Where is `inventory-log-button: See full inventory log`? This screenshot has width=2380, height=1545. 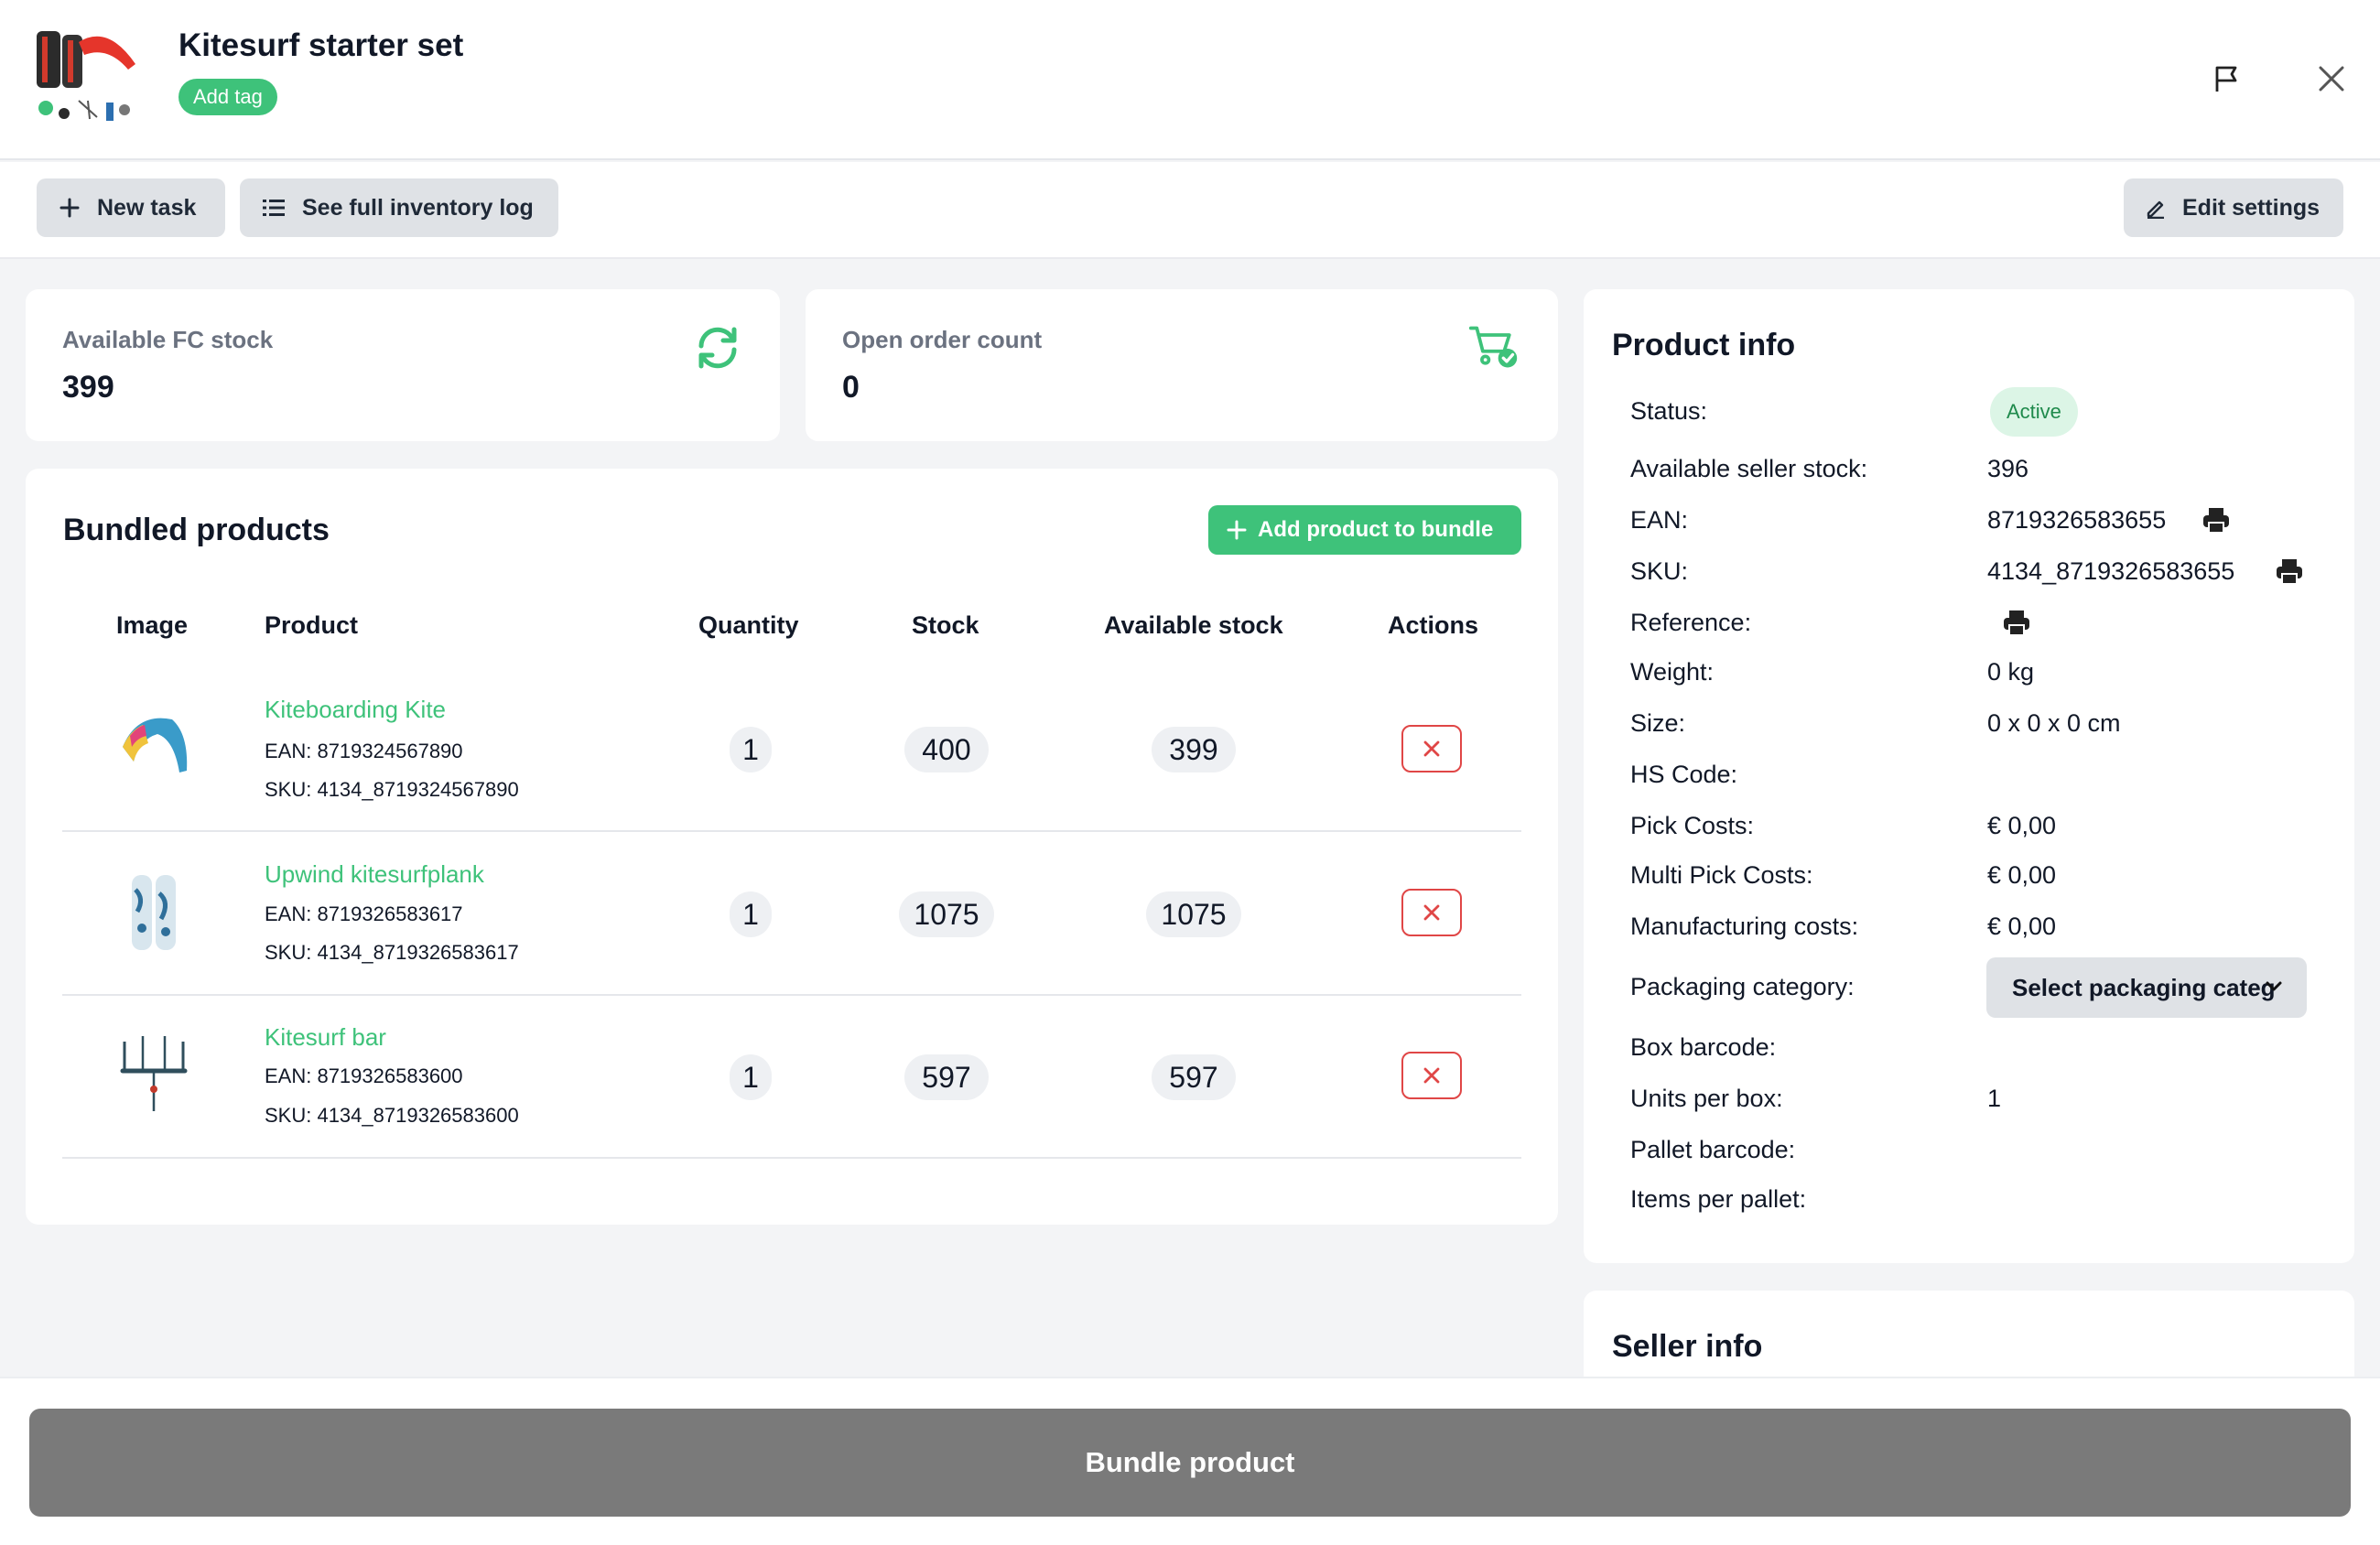 inventory-log-button: See full inventory log is located at coordinates (399, 207).